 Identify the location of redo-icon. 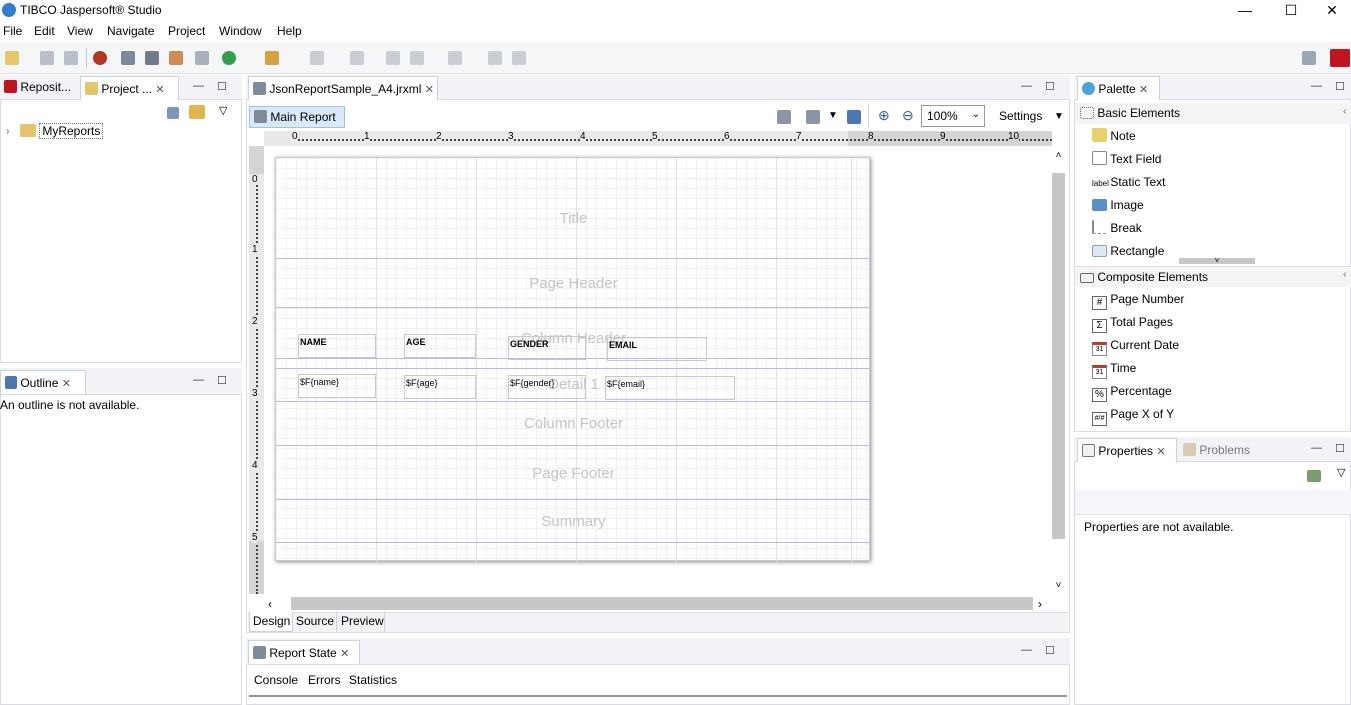
(519, 58).